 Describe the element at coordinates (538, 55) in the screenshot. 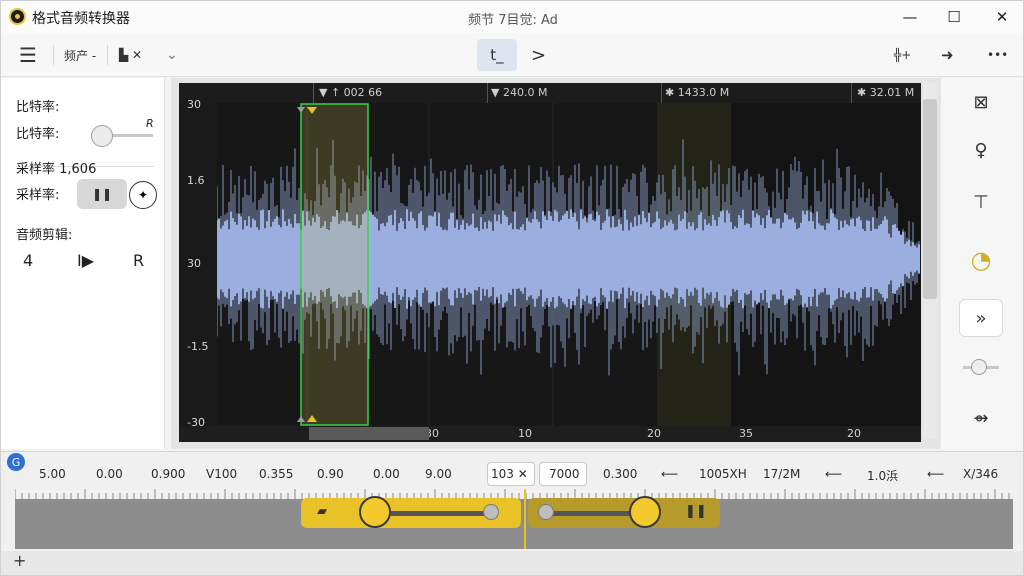

I see `next-arrow-icon: >` at that location.